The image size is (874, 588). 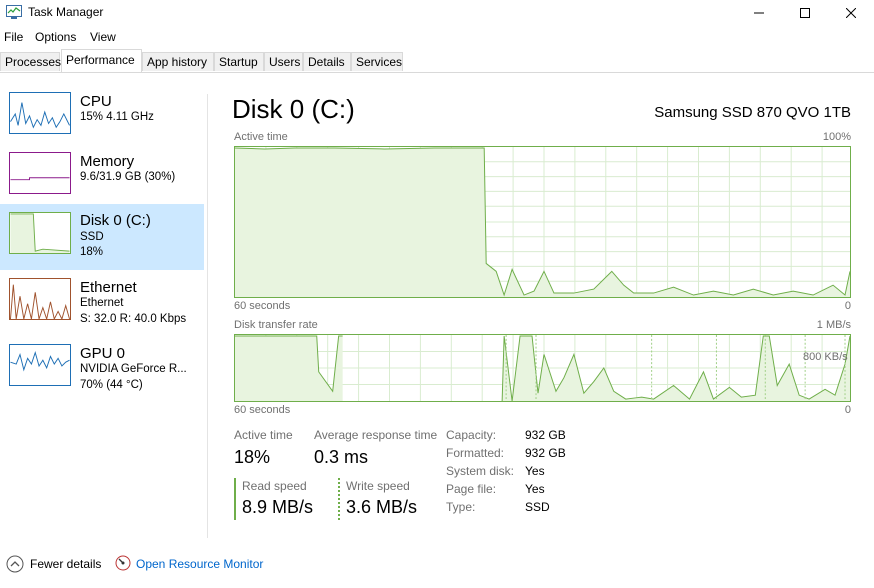 What do you see at coordinates (111, 385) in the screenshot?
I see `sidebar-gpu-line2: 70% (44 °C)` at bounding box center [111, 385].